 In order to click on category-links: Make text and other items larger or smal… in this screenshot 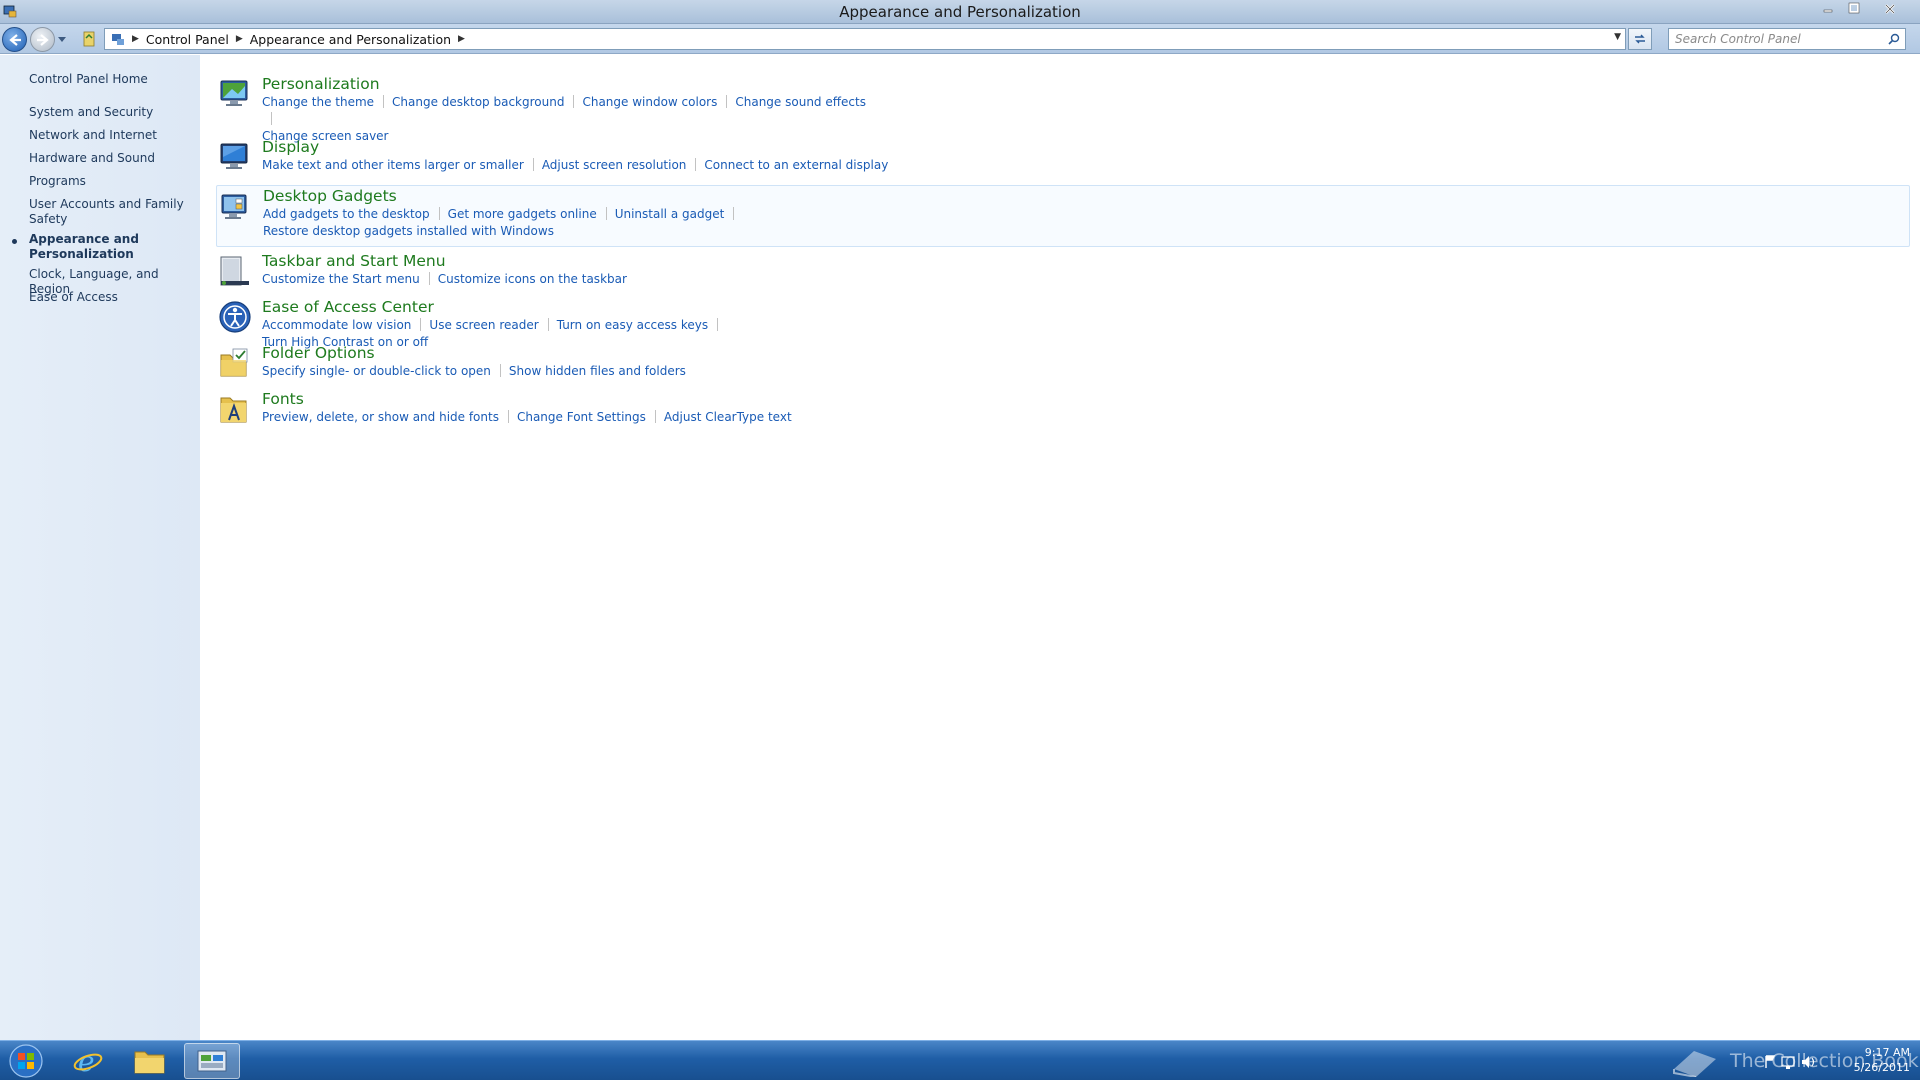, I will do `click(612, 165)`.